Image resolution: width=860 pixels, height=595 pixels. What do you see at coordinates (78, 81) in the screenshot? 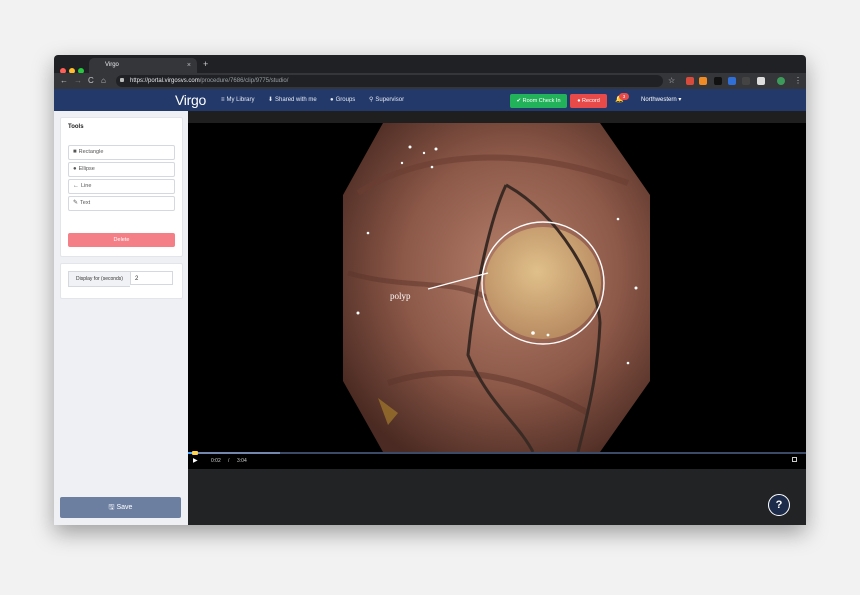
I see `forward-icon: →` at bounding box center [78, 81].